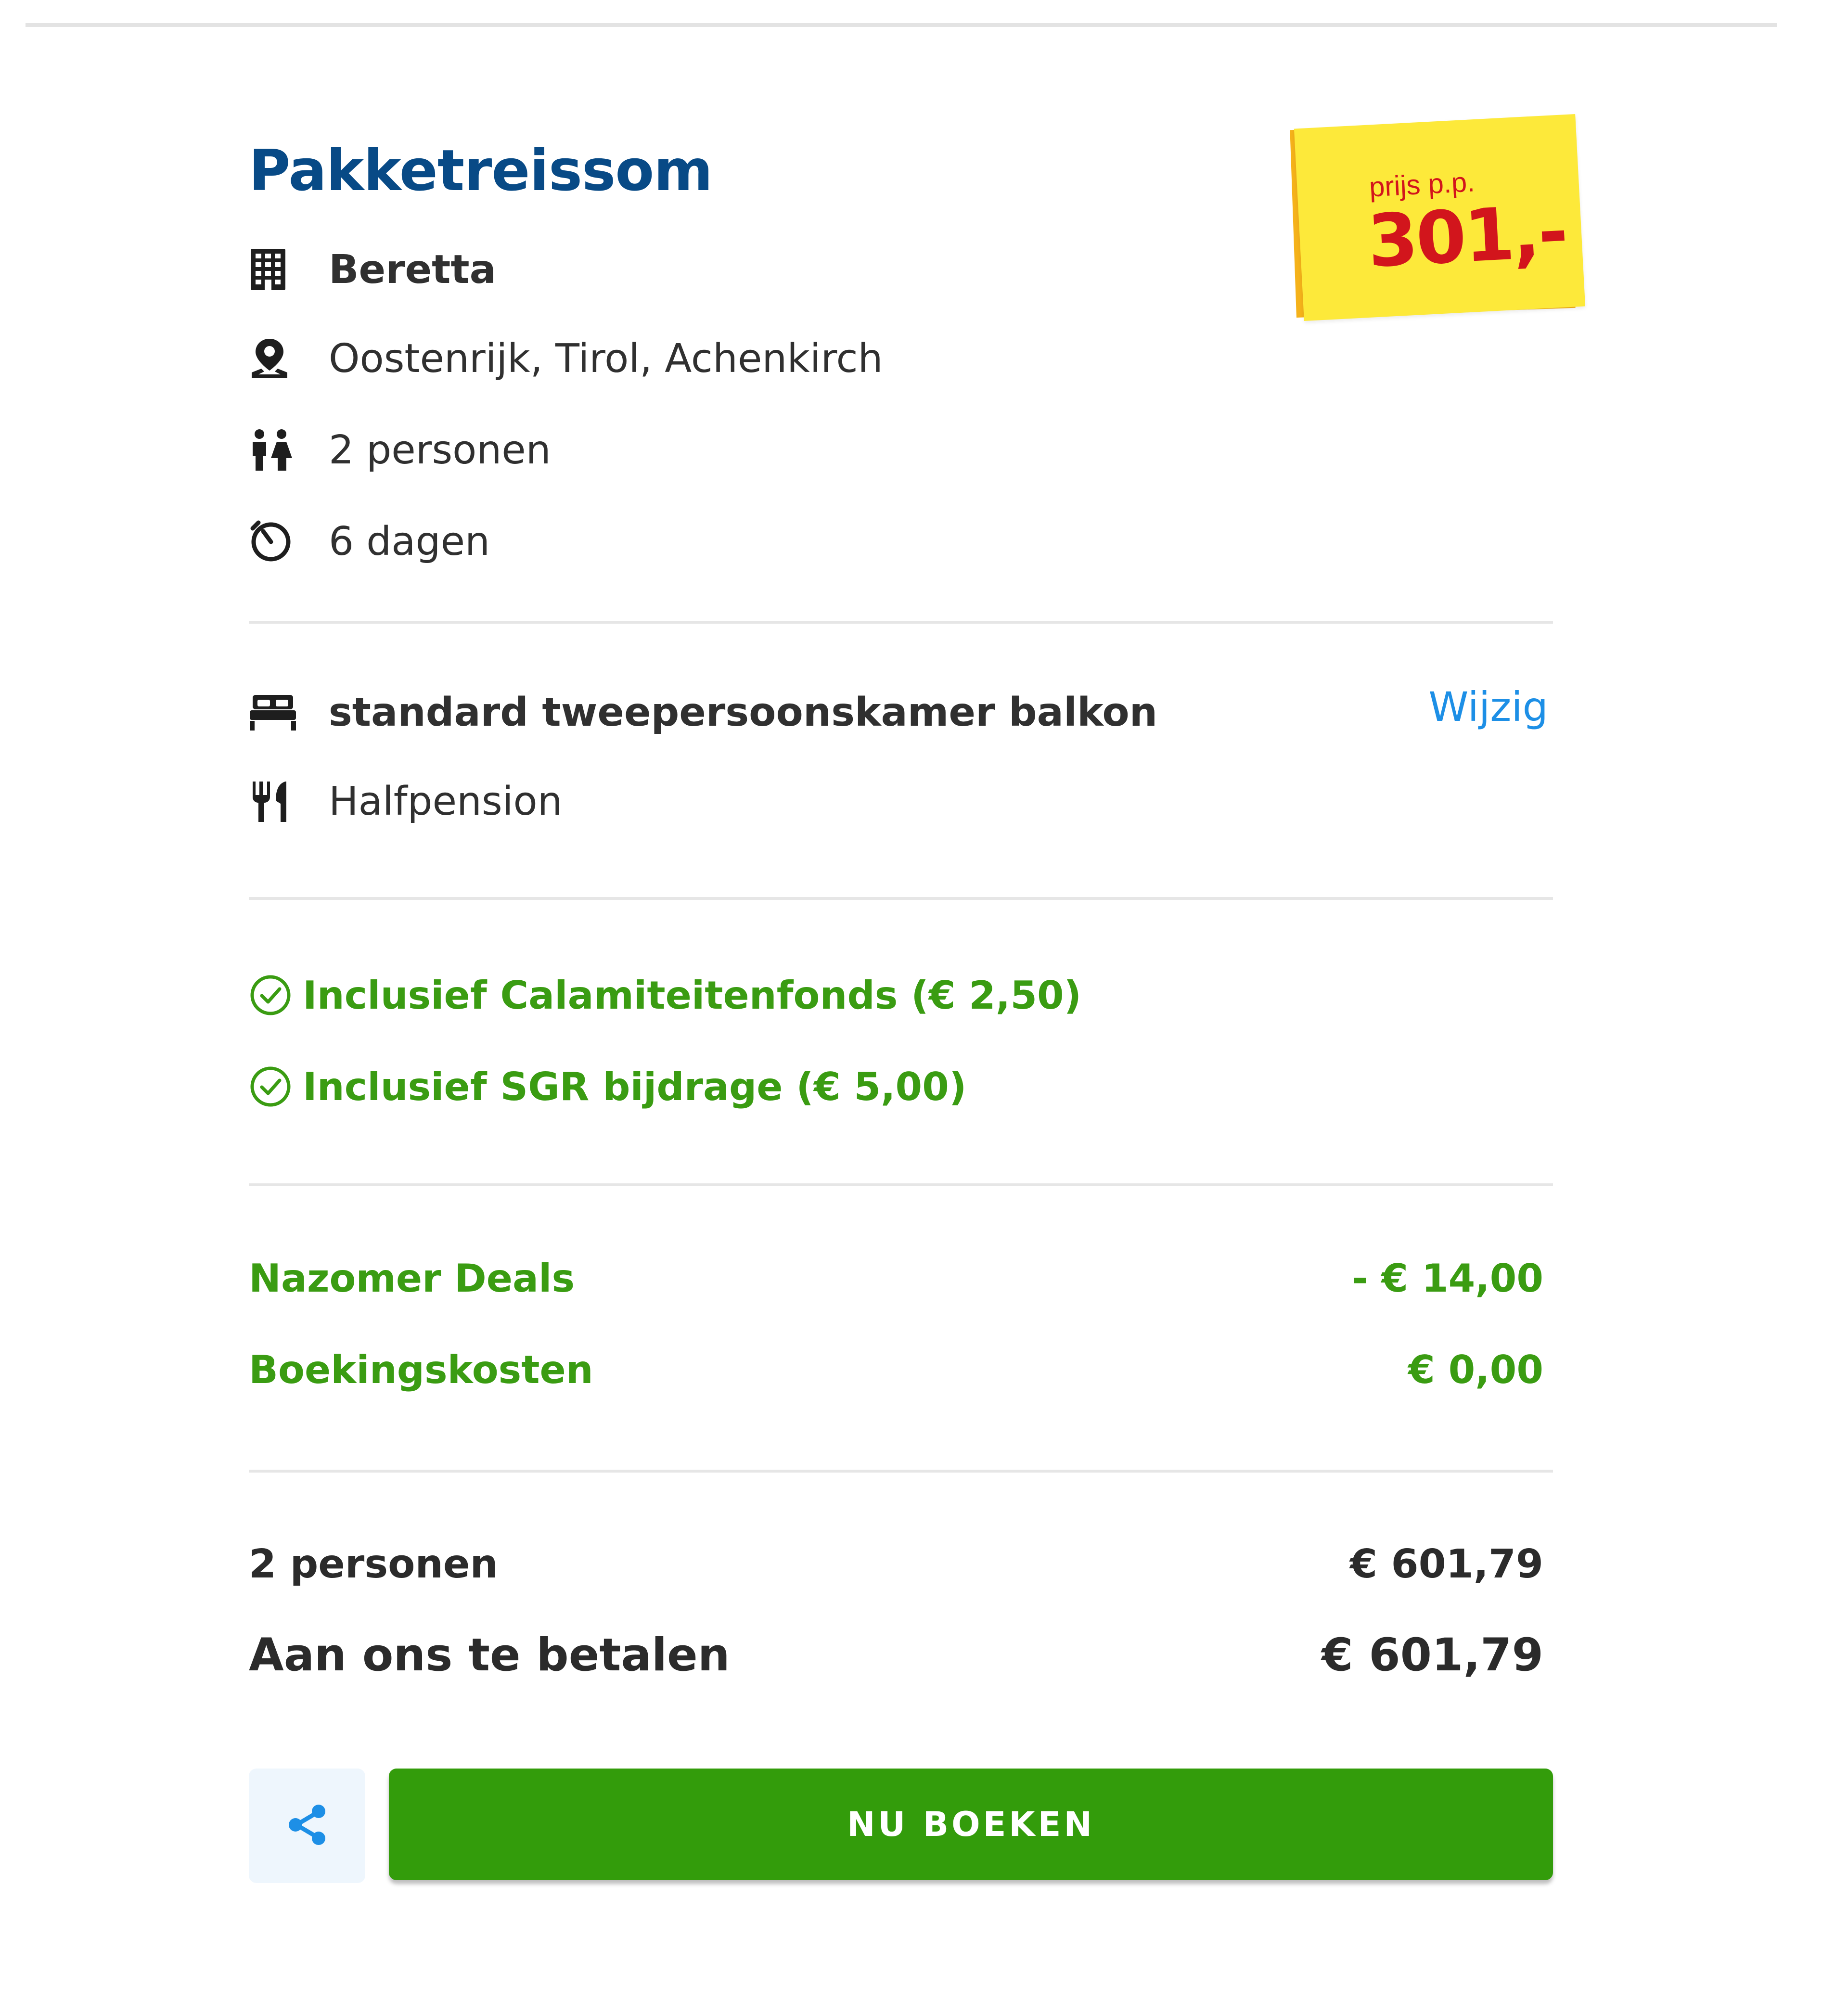 This screenshot has height=2000, width=1848. Describe the element at coordinates (896, 1655) in the screenshot. I see `amount-due-row: Aan ons te betalen € 601,79` at that location.